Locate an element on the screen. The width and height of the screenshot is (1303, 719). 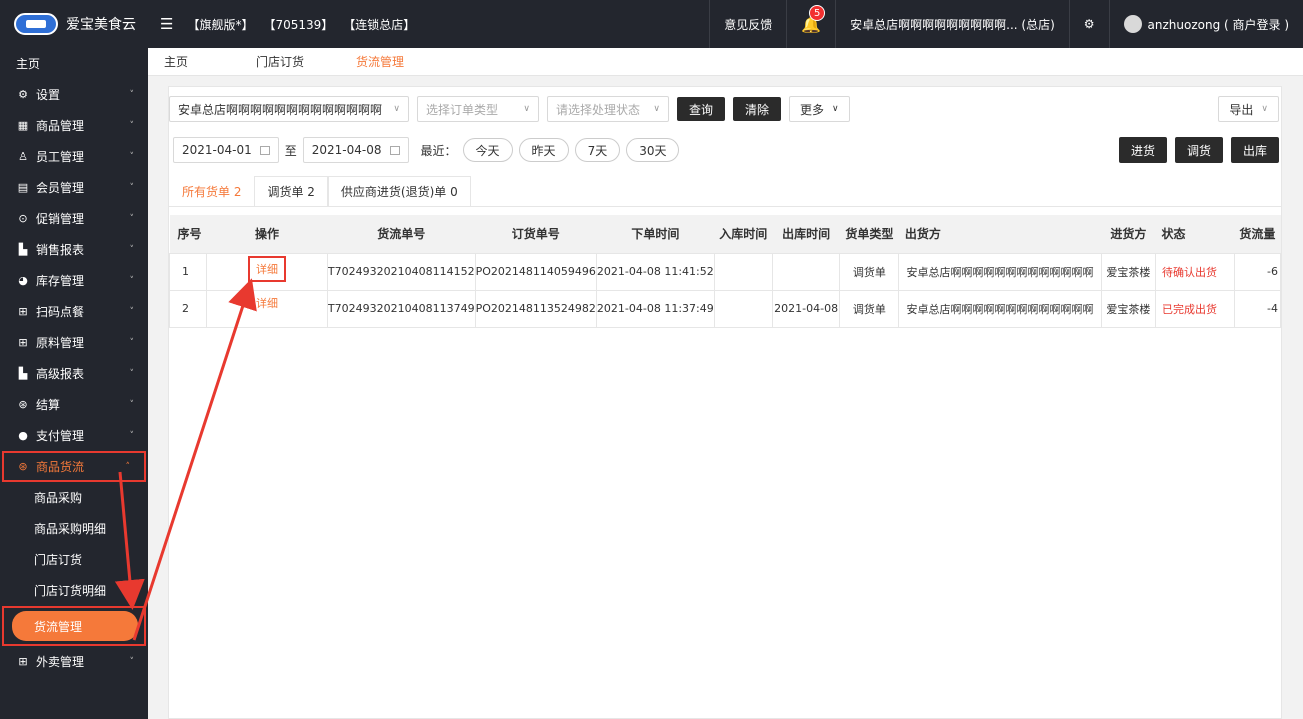
gear-icon: ⚙ is located at coordinates (1089, 24).